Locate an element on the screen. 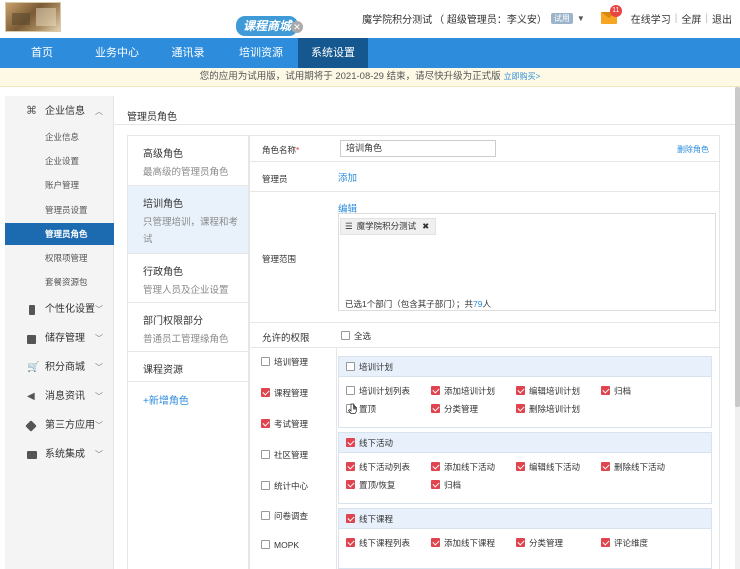 The width and height of the screenshot is (740, 569). add-role-button: +新增角色 is located at coordinates (166, 399).